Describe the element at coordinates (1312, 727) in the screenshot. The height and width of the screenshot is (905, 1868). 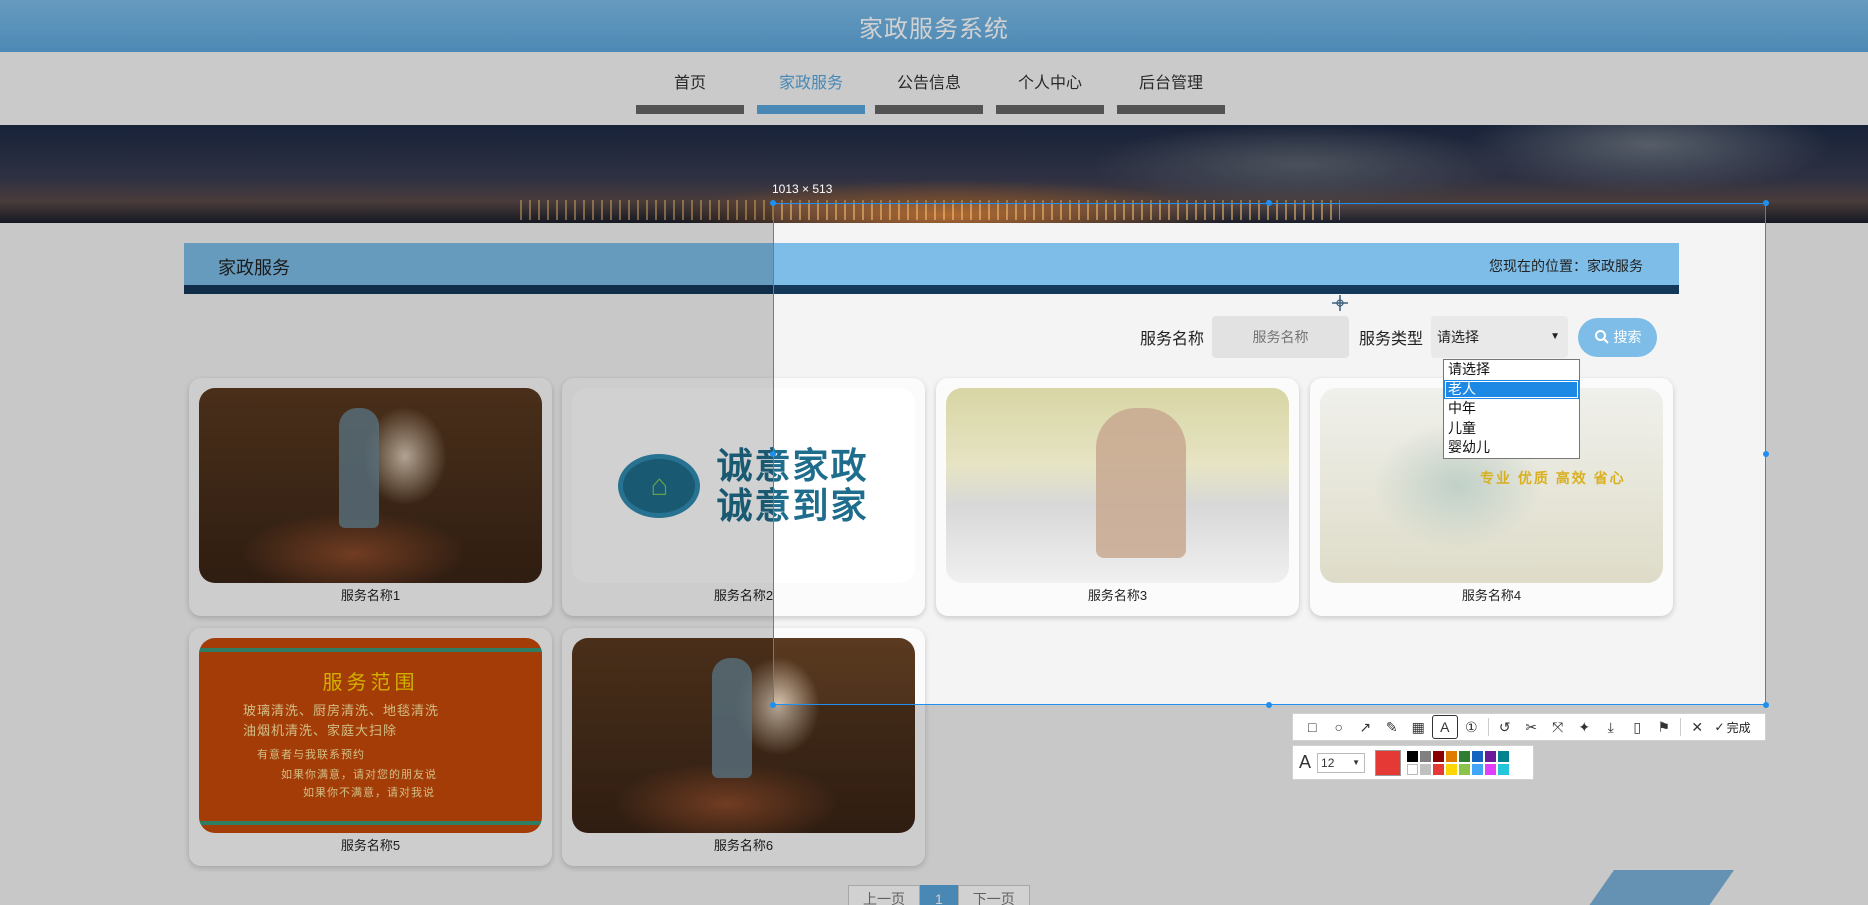
I see `rect-icon: □` at that location.